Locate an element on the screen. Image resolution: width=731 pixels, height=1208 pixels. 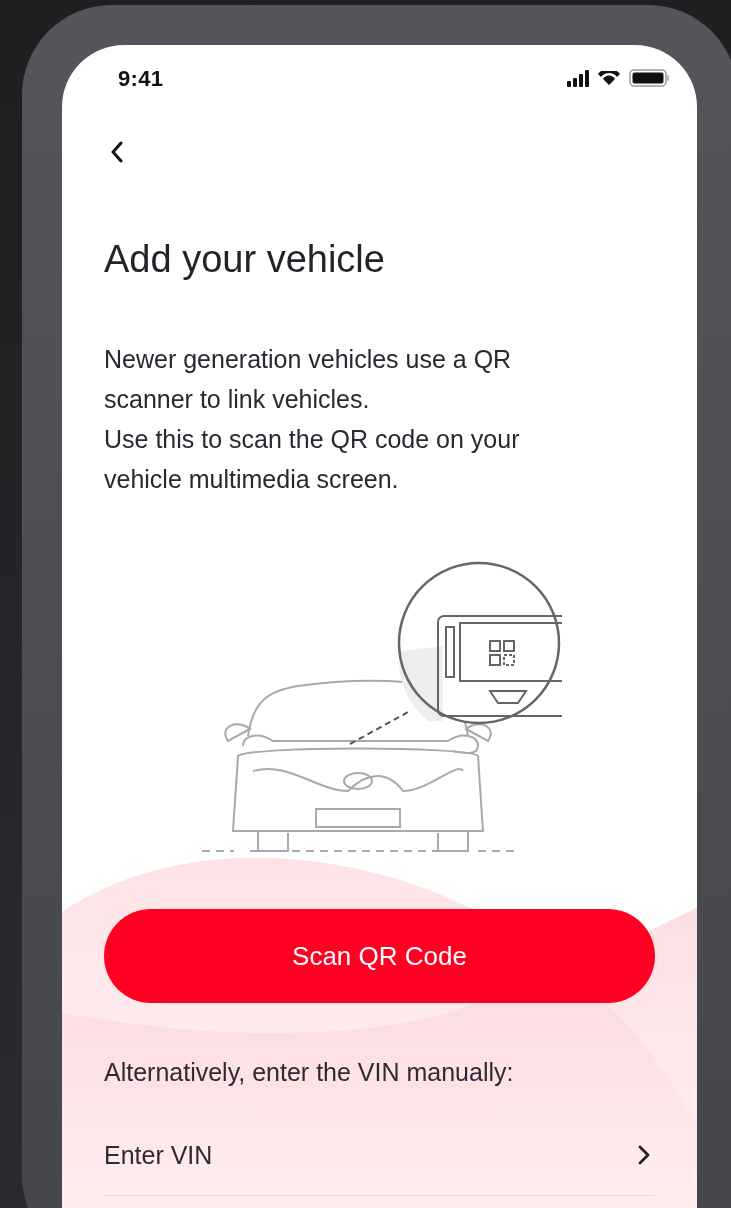
battery-icon is located at coordinates (649, 78).